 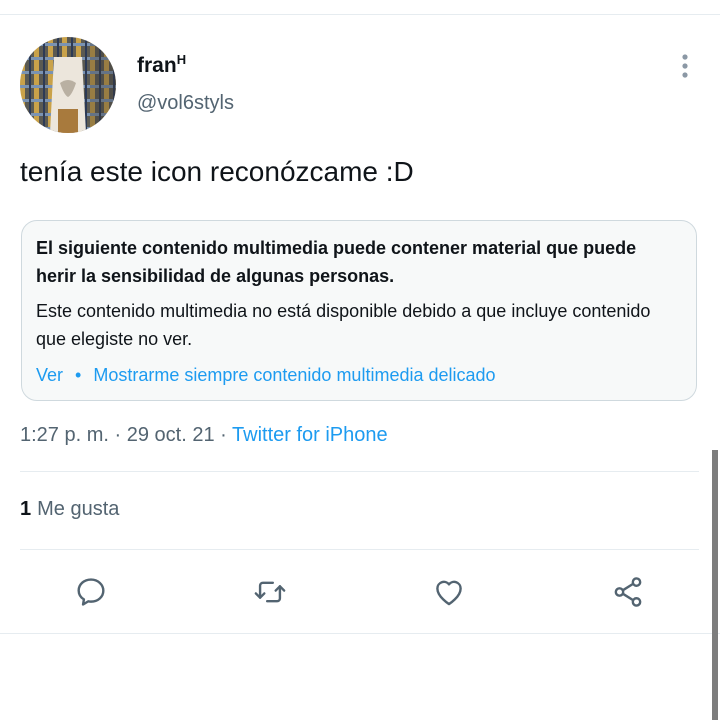 What do you see at coordinates (715, 585) in the screenshot?
I see `scrollbar` at bounding box center [715, 585].